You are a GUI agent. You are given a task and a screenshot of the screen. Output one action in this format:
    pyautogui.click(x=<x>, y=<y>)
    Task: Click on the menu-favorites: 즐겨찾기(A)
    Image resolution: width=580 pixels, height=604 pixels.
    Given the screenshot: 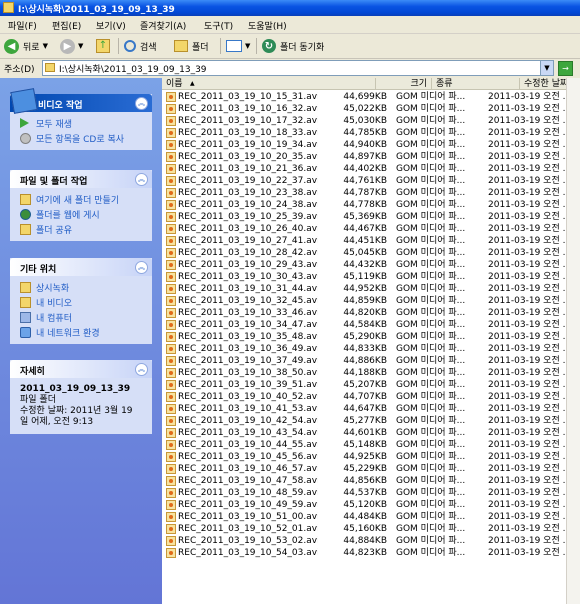 What is the action you would take?
    pyautogui.click(x=163, y=25)
    